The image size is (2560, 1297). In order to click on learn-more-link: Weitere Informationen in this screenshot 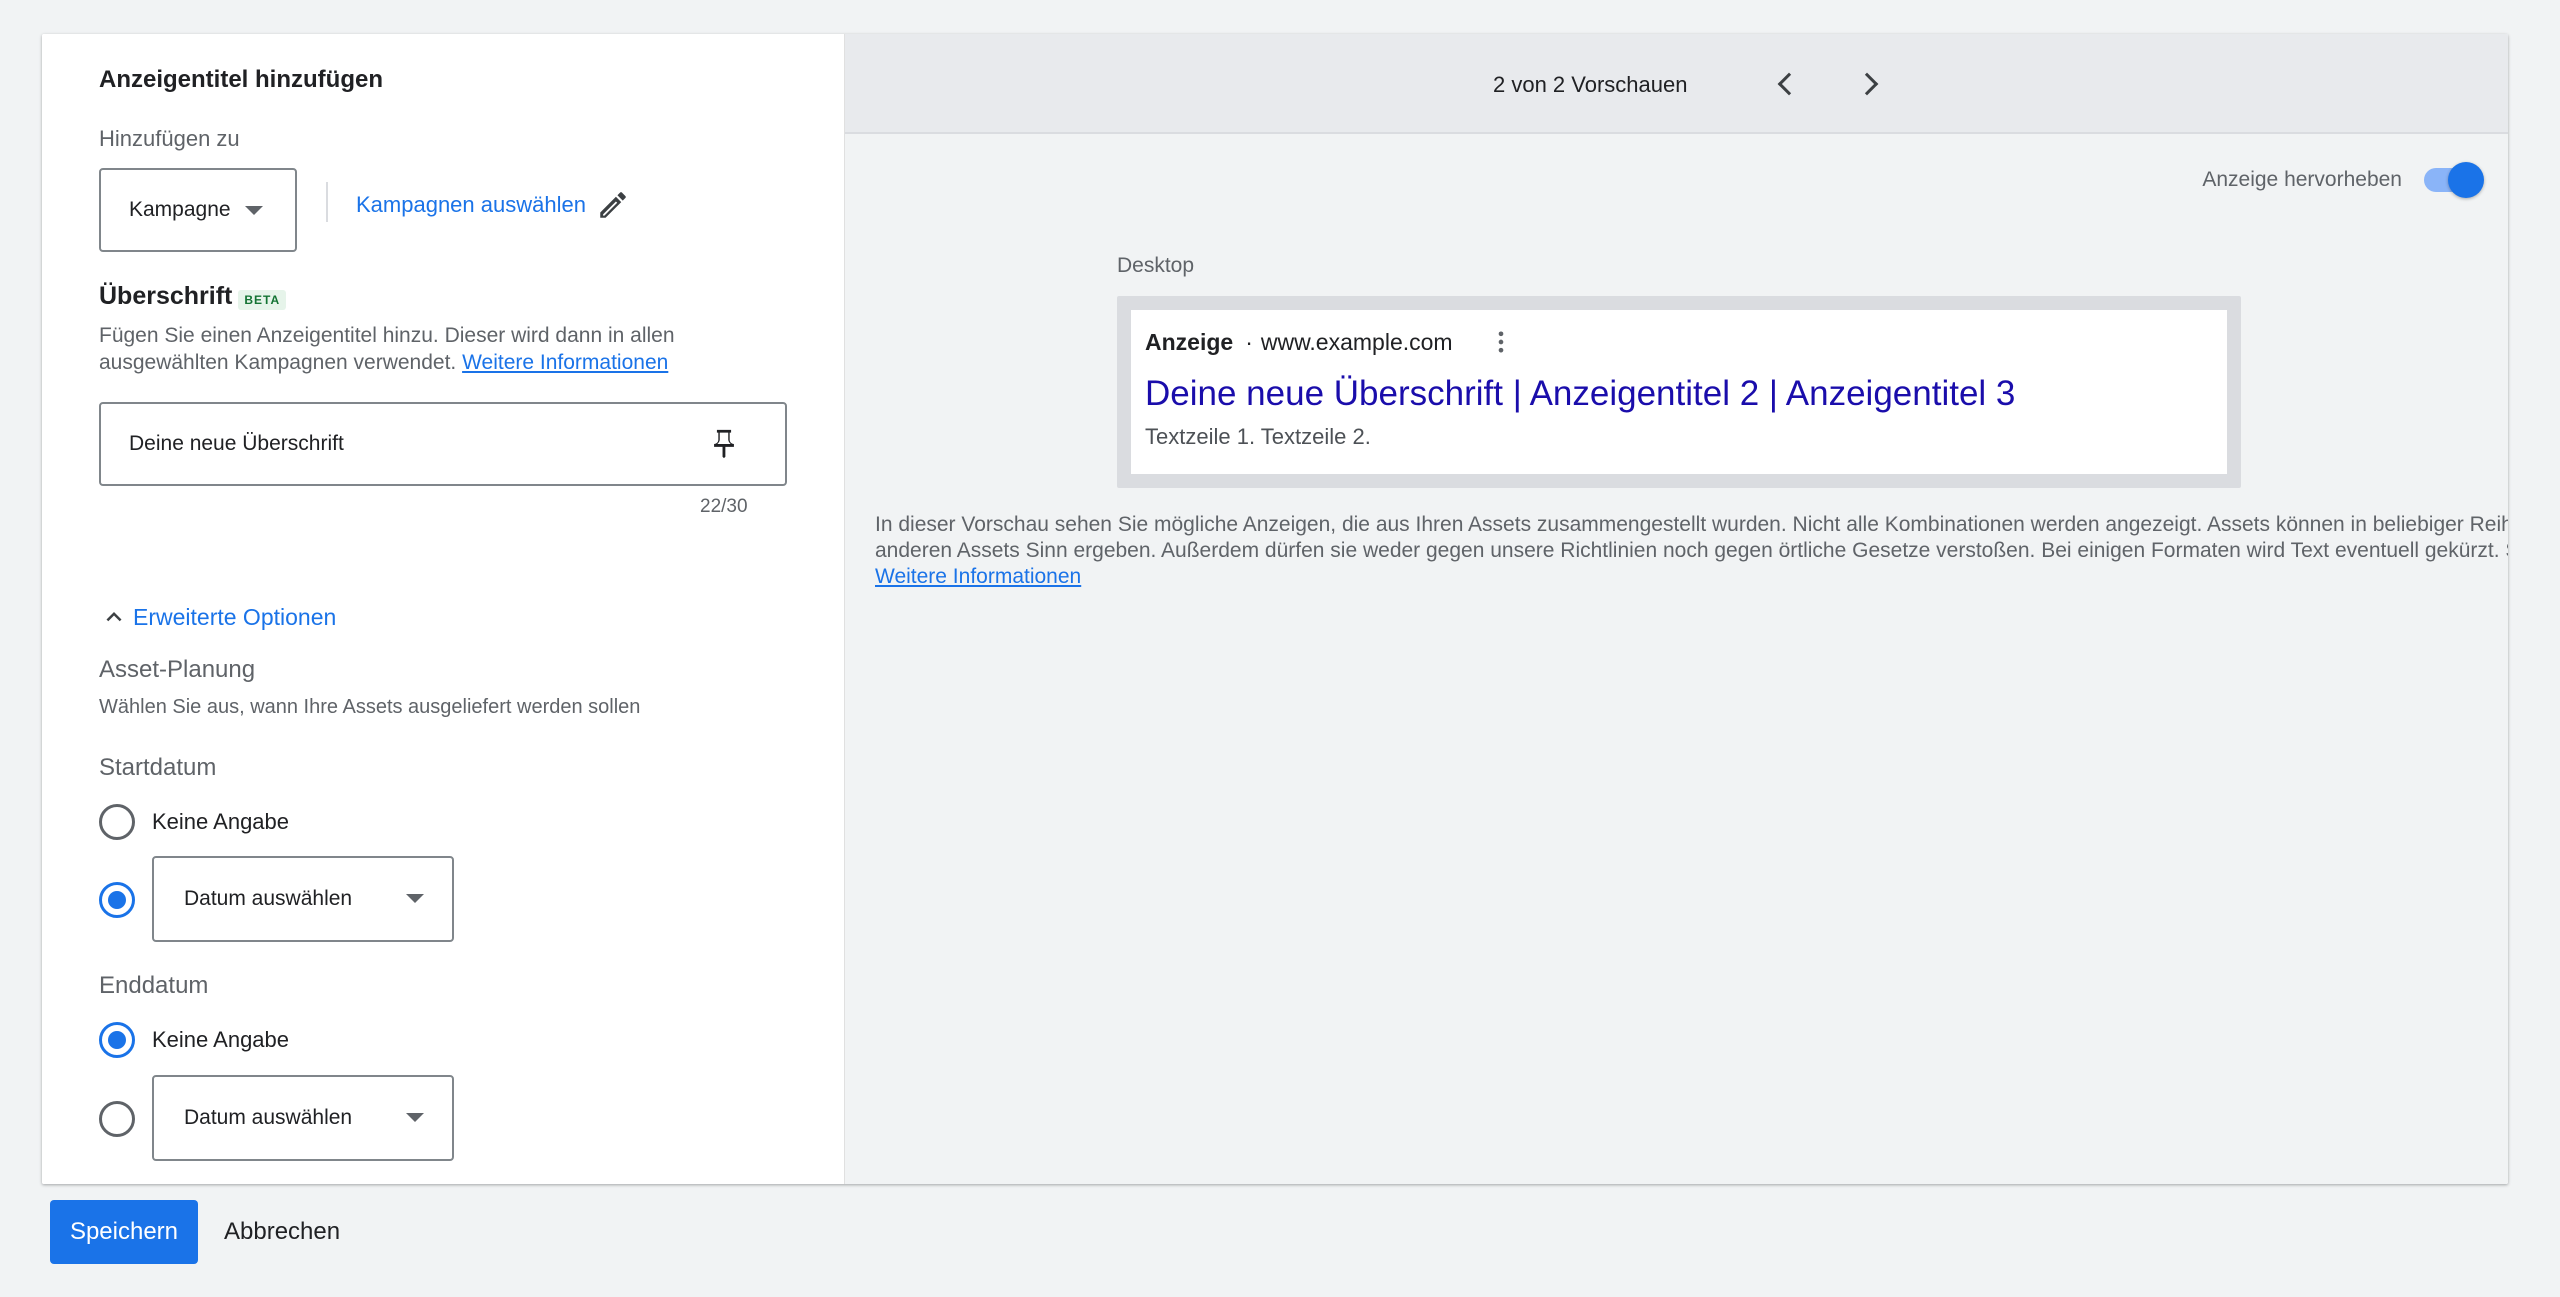, I will do `click(565, 362)`.